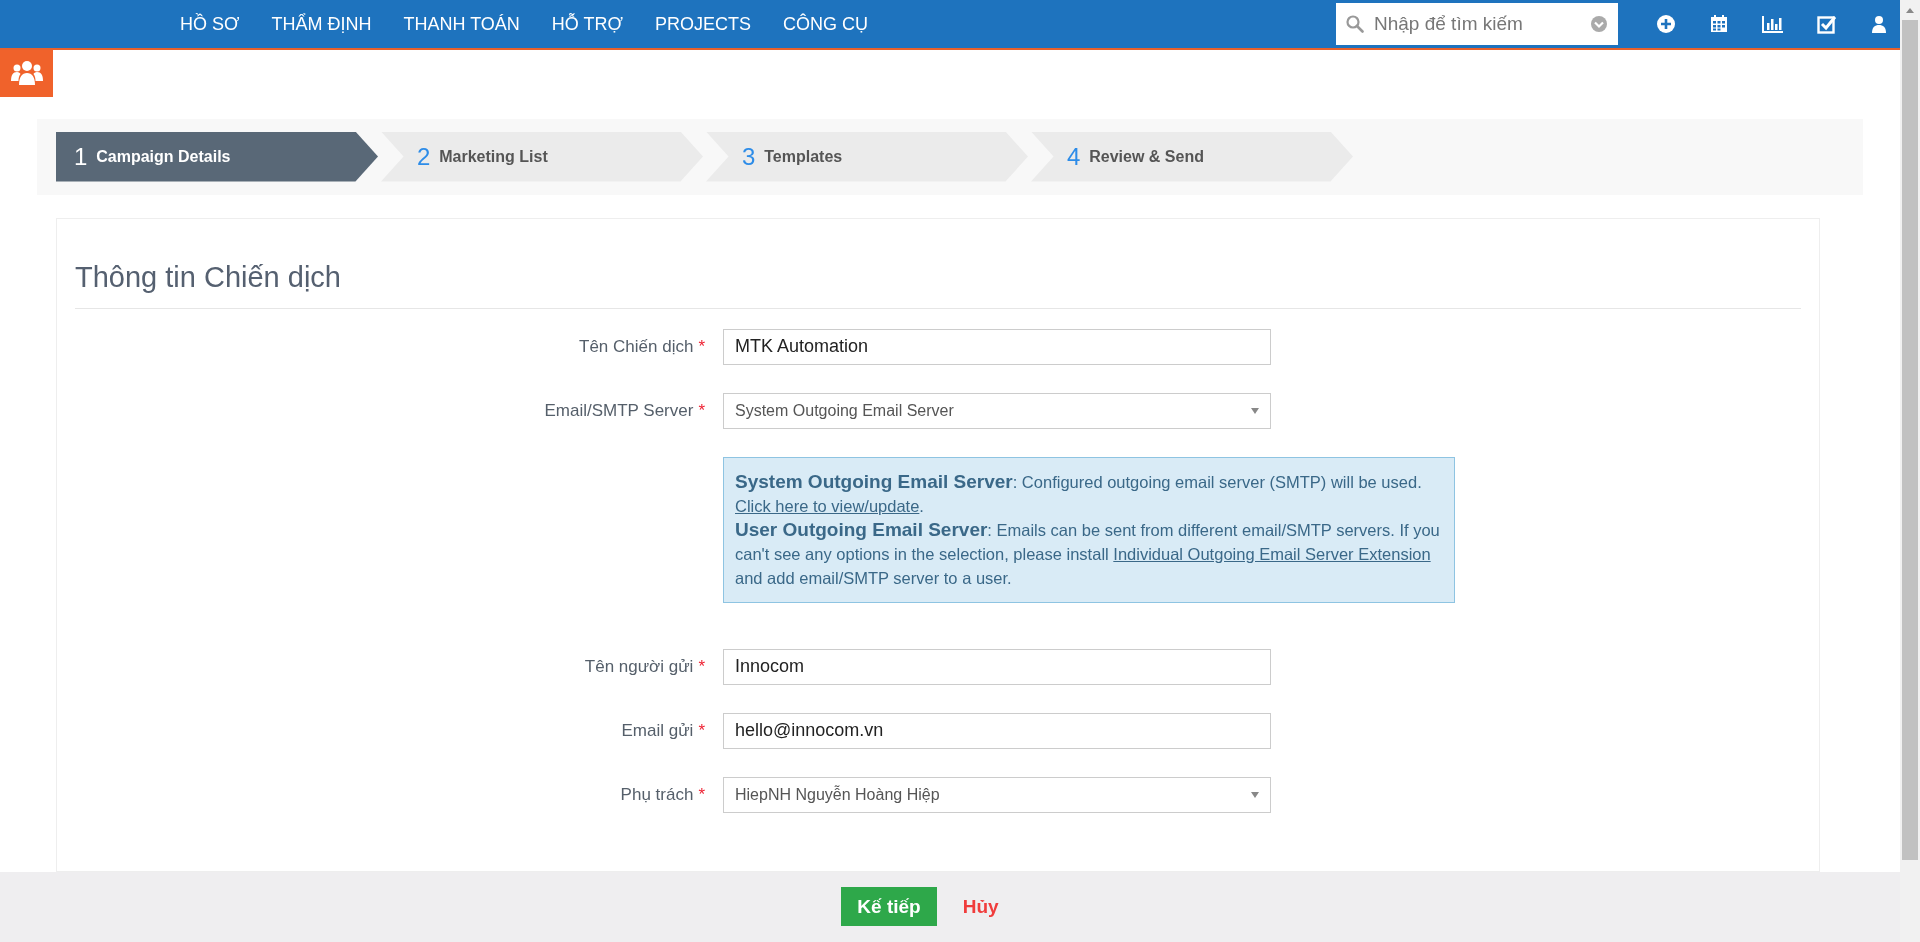 This screenshot has height=942, width=1920. What do you see at coordinates (980, 906) in the screenshot?
I see `cancel-link: Hủy` at bounding box center [980, 906].